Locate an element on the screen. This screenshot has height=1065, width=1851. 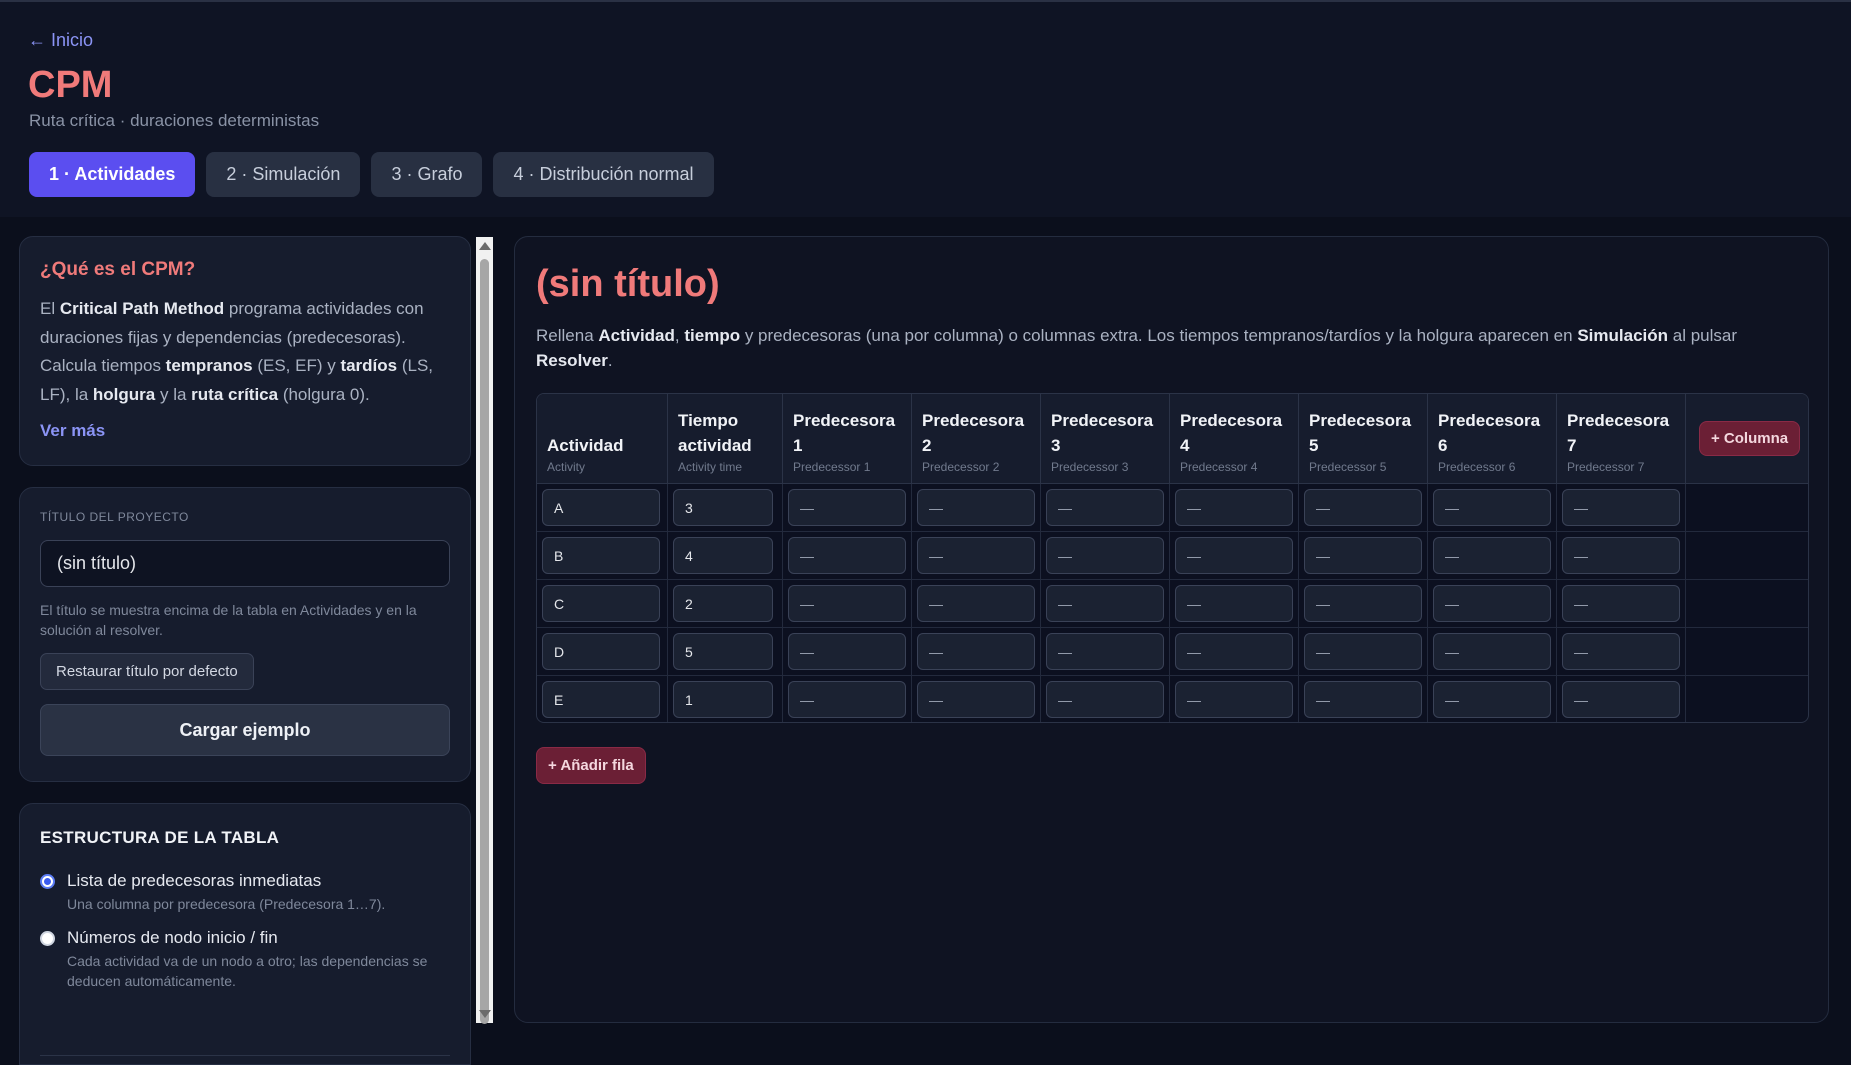
column-header-8: Predecesora 7 Predecessor 7 is located at coordinates (1621, 439).